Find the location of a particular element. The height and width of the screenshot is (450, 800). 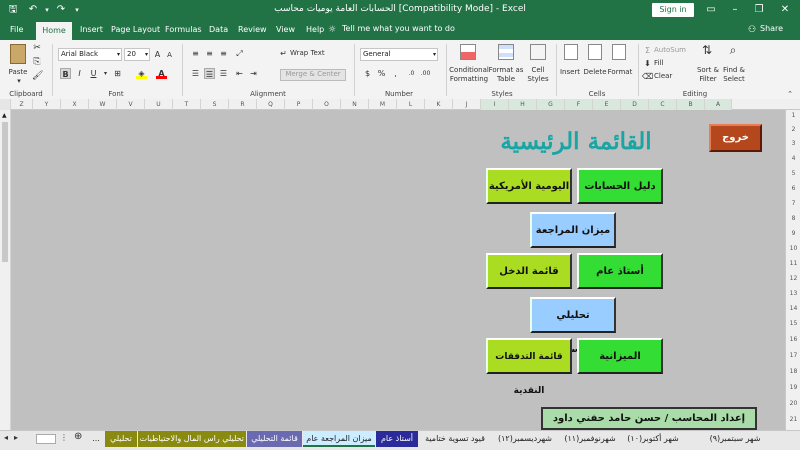

scroll-thumb is located at coordinates (5, 192).